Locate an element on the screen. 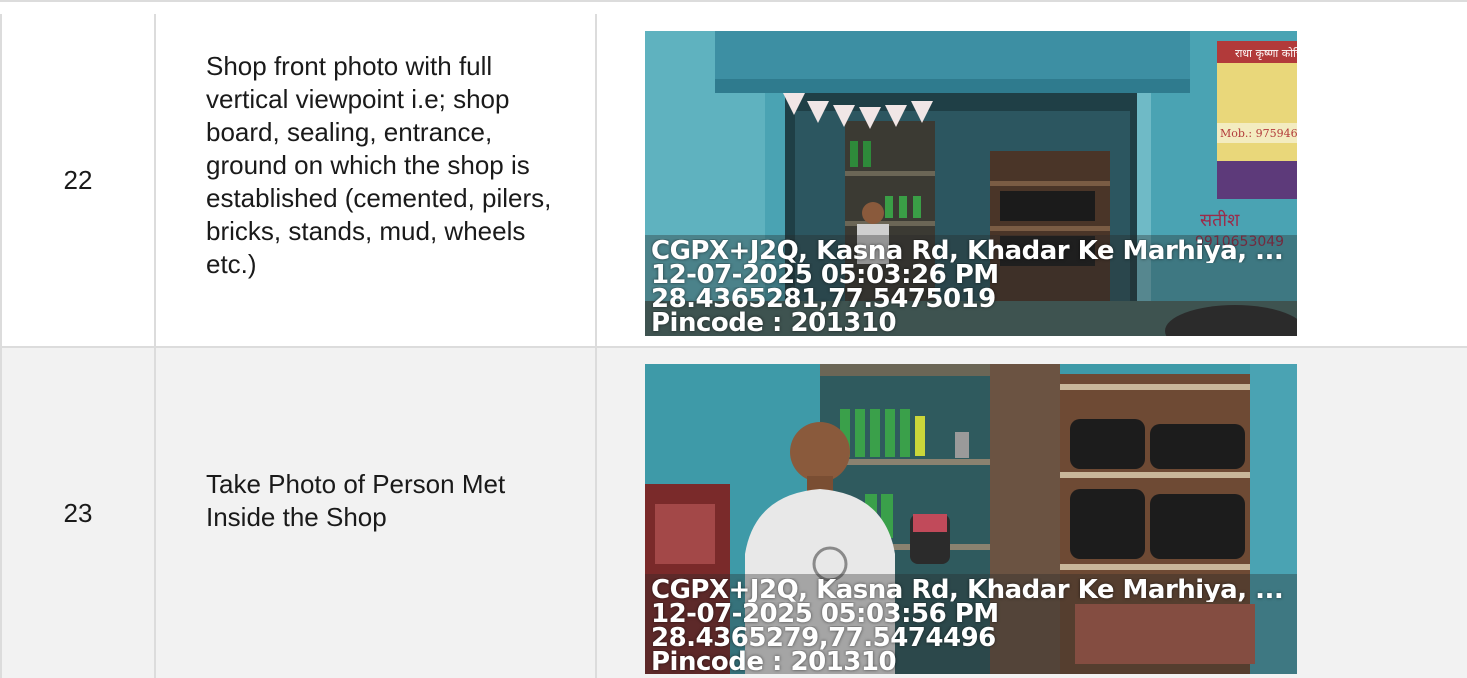 This screenshot has width=1467, height=678. board-mob-text: Mob.: 97594687 is located at coordinates (1258, 133).